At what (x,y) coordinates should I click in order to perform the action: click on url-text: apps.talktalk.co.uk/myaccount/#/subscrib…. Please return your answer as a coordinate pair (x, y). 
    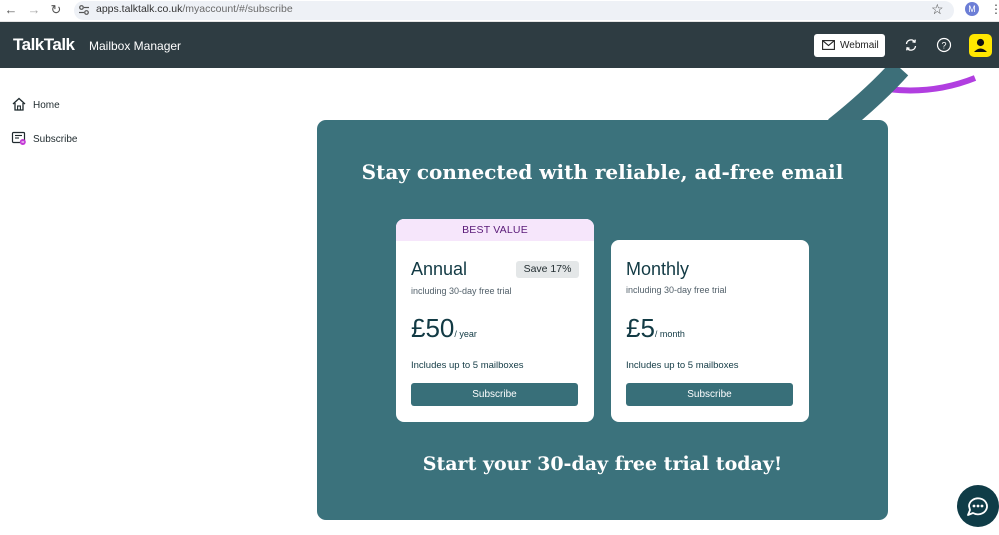
    Looking at the image, I should click on (194, 9).